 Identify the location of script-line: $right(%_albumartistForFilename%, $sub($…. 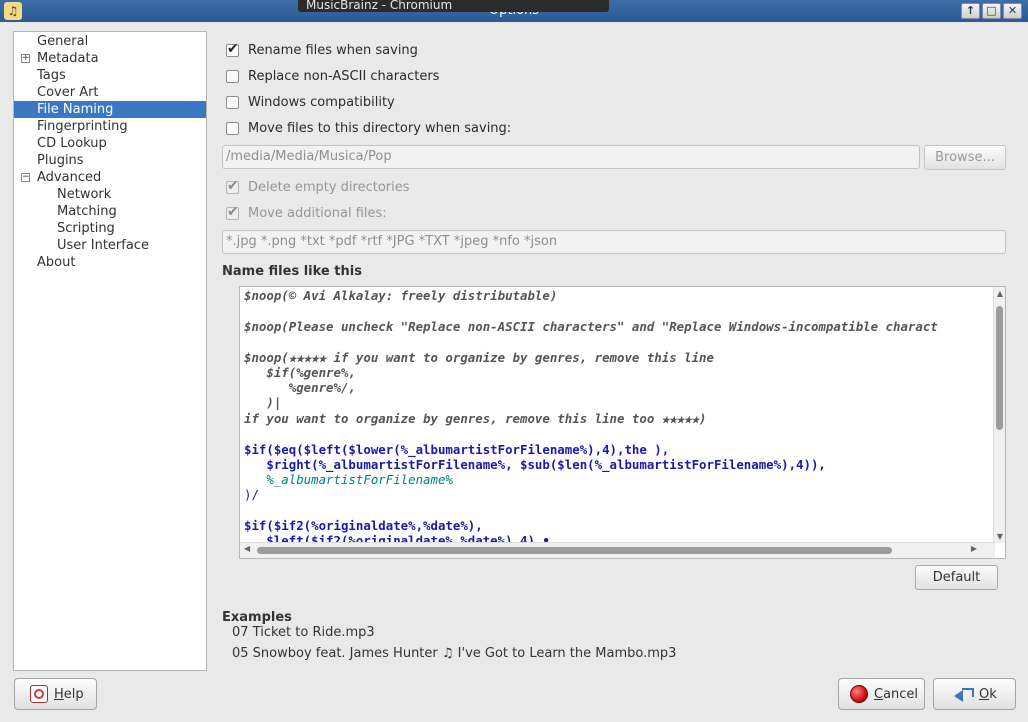
(535, 464).